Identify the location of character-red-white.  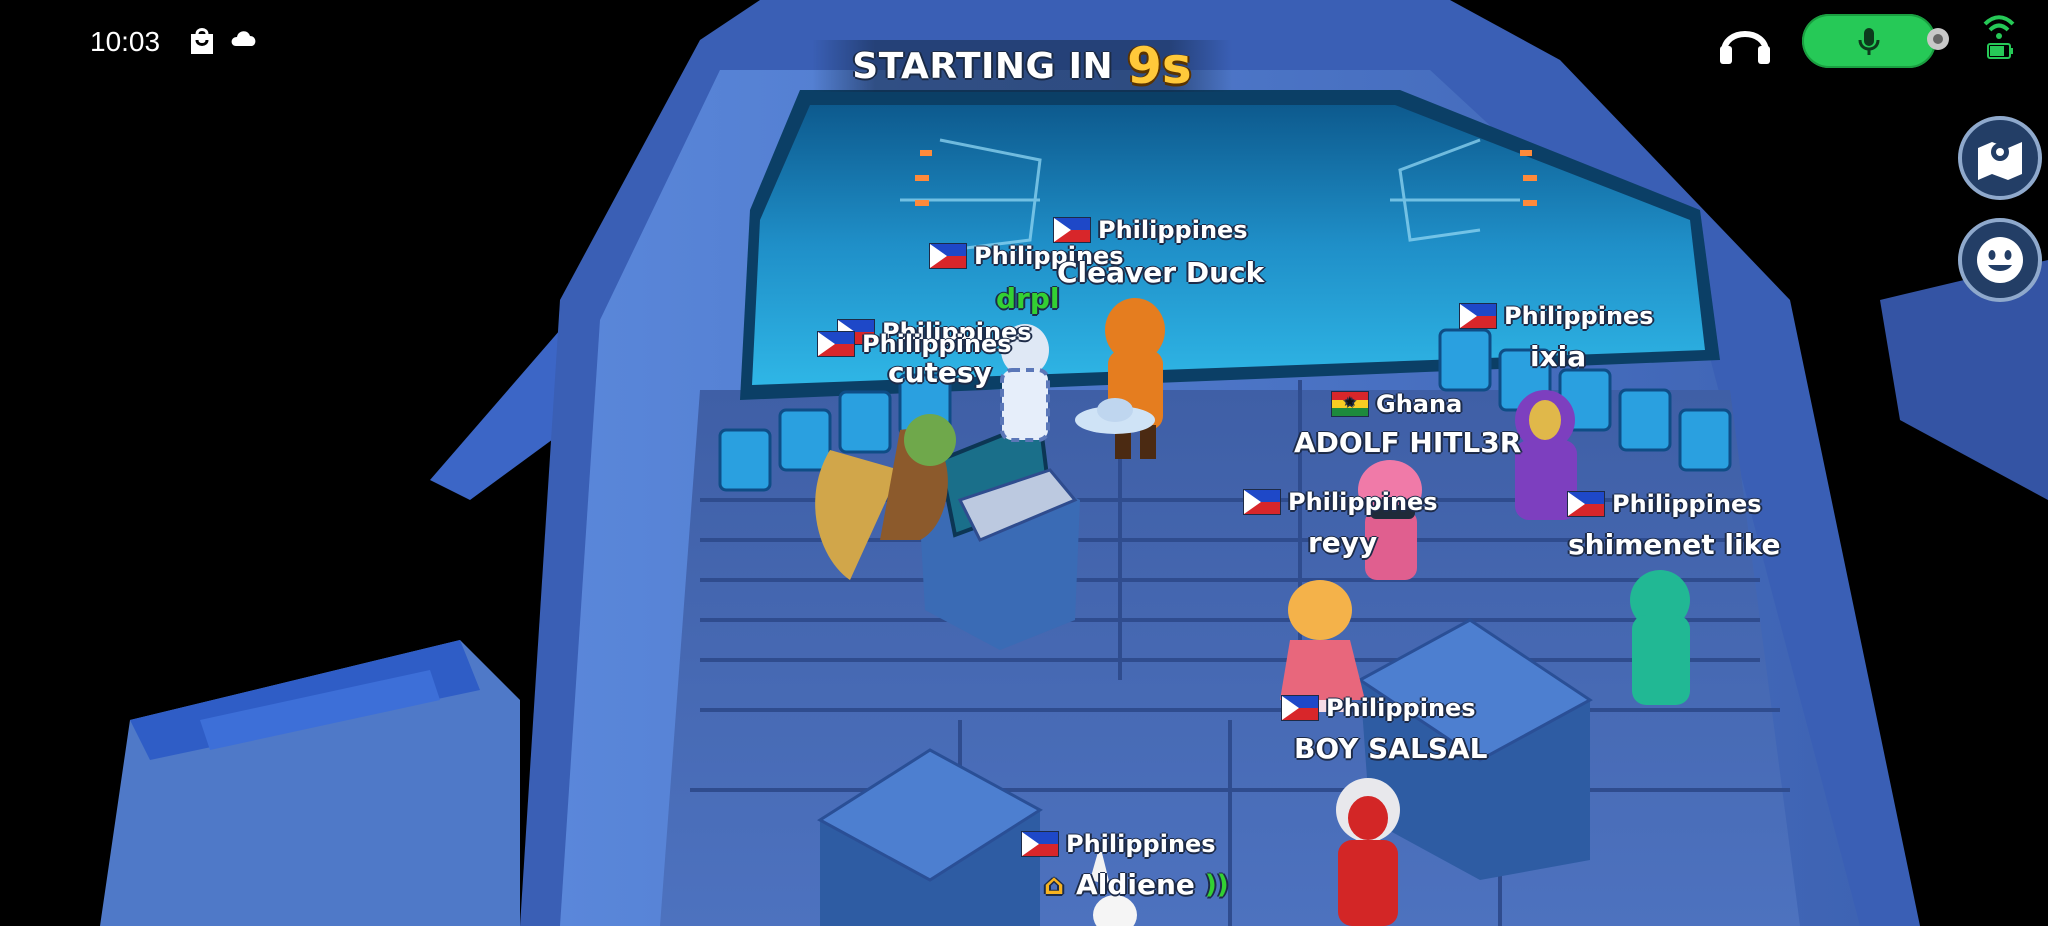
(1368, 852).